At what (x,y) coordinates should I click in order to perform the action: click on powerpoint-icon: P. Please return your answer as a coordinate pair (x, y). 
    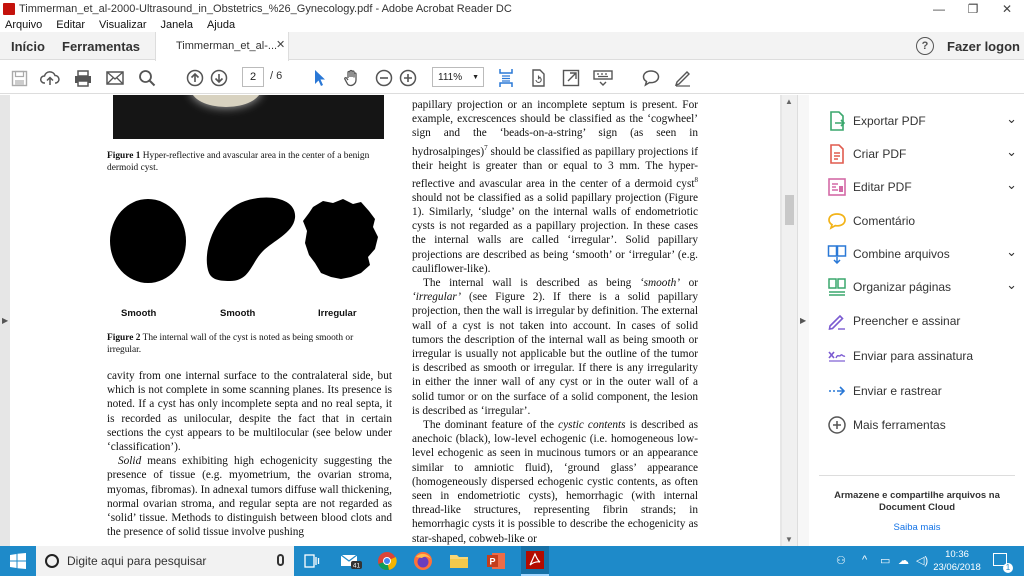
    Looking at the image, I should click on (496, 561).